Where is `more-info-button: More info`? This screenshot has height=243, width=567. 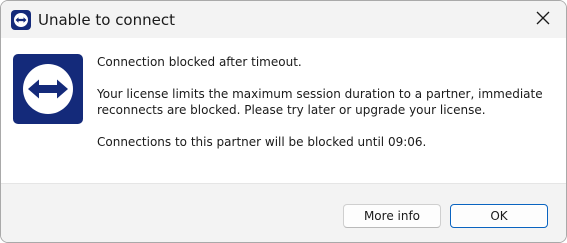 more-info-button: More info is located at coordinates (392, 216).